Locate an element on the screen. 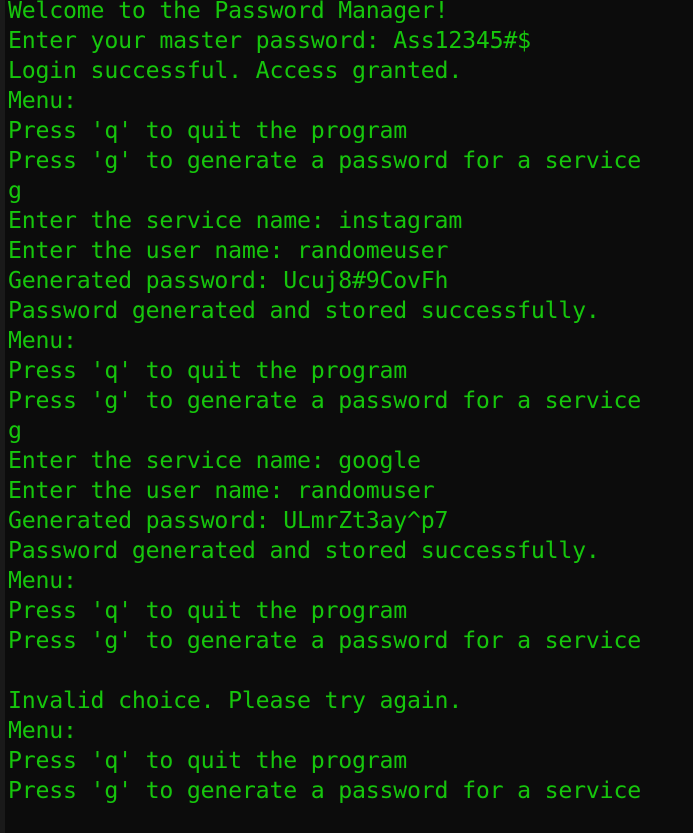  left-edge-gutter is located at coordinates (2, 416).